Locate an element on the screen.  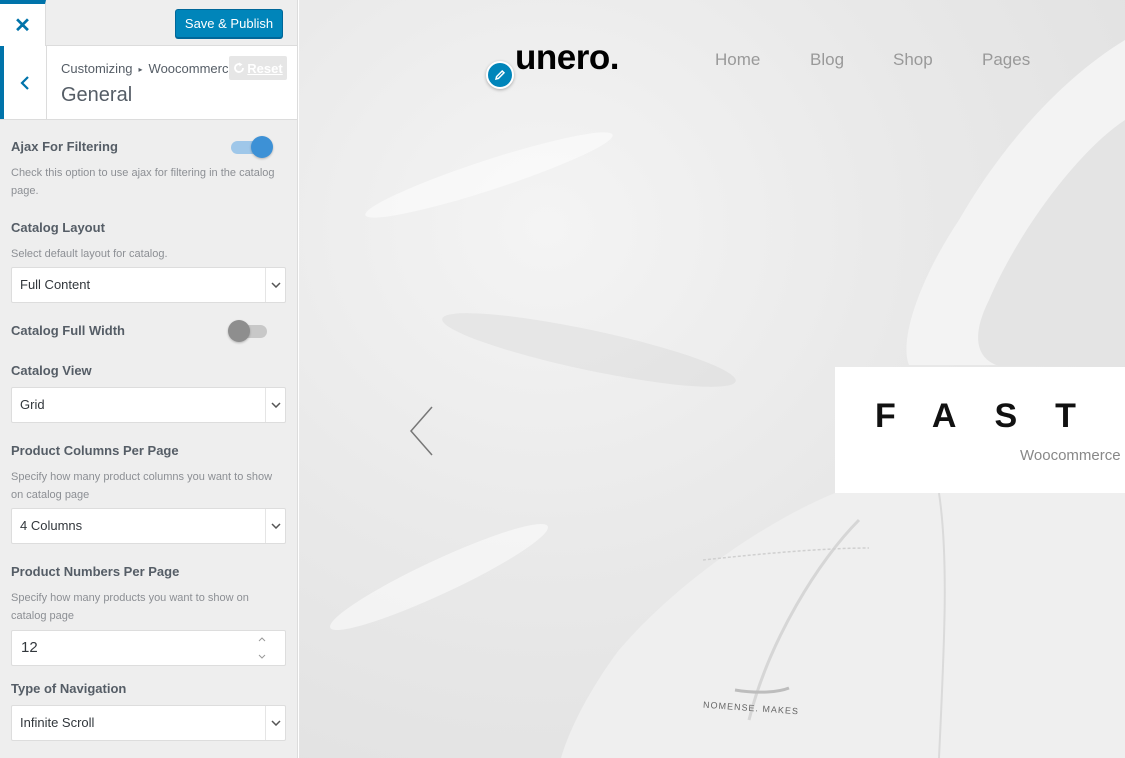
reset-button: Reset is located at coordinates (258, 68).